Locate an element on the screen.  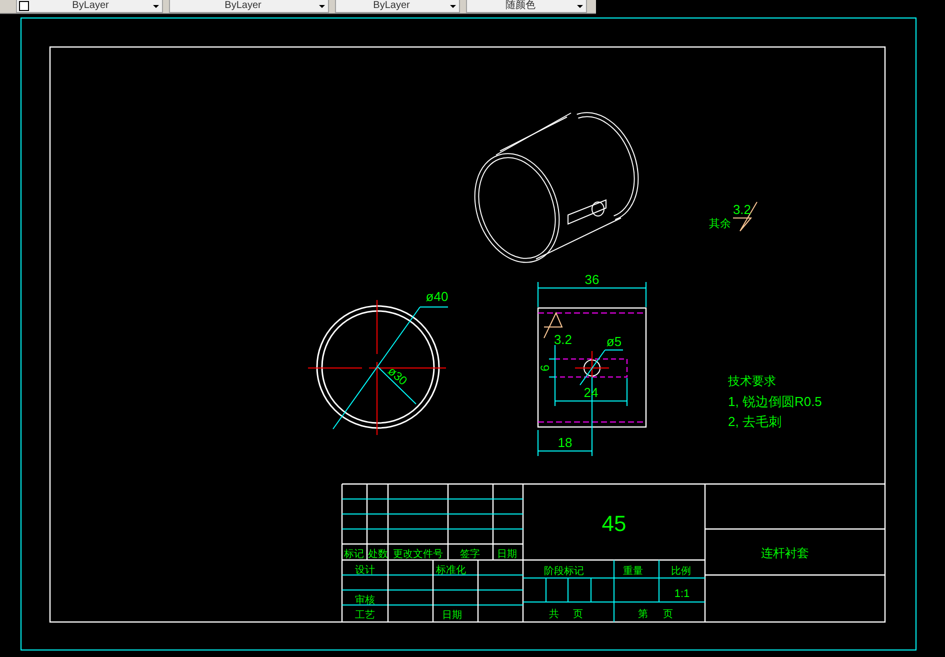
table-header: 处数 is located at coordinates (378, 554).